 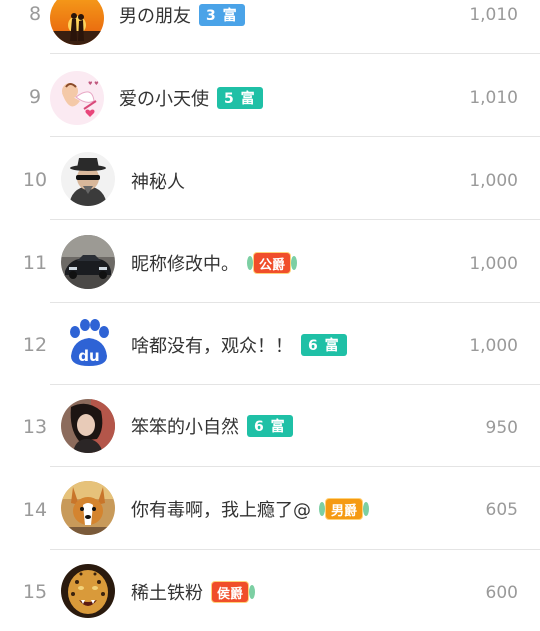 What do you see at coordinates (88, 591) in the screenshot?
I see `leopard-avatar` at bounding box center [88, 591].